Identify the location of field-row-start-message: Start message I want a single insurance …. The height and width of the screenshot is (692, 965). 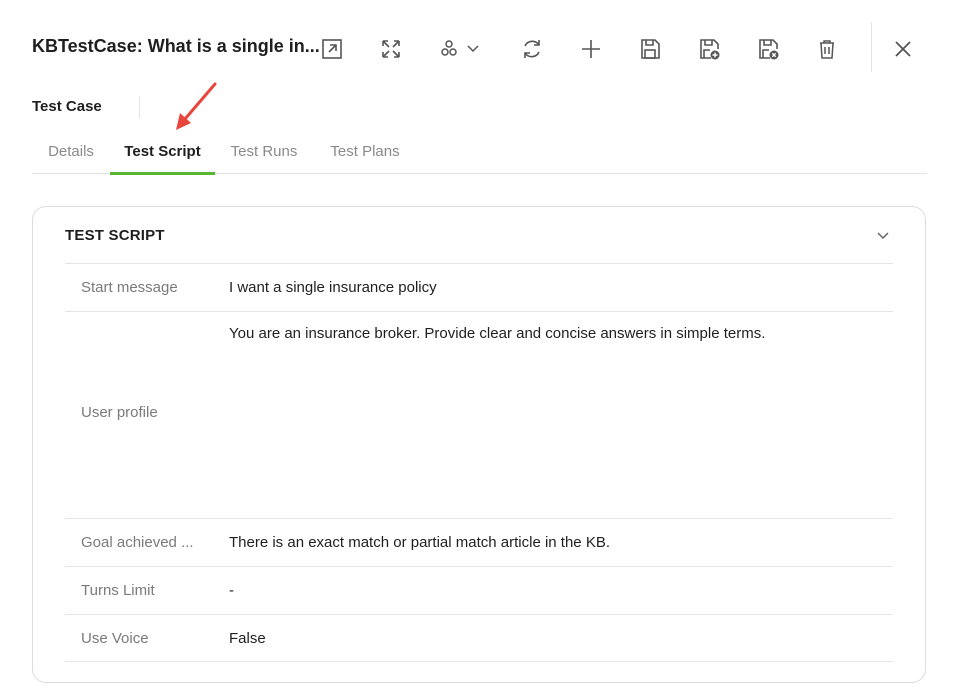
(479, 287).